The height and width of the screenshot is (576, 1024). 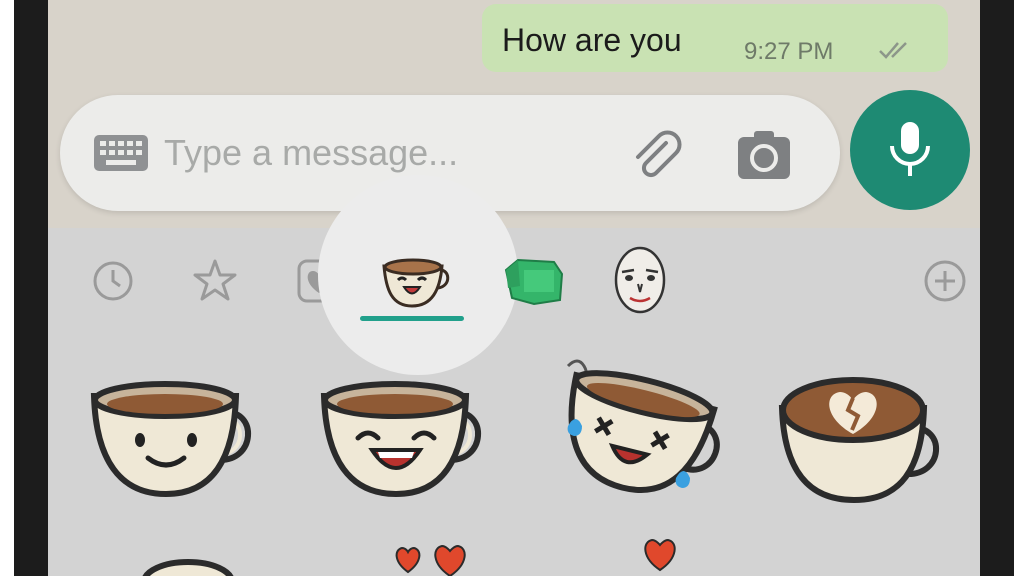 I want to click on tab-coffee-pack, so click(x=416, y=282).